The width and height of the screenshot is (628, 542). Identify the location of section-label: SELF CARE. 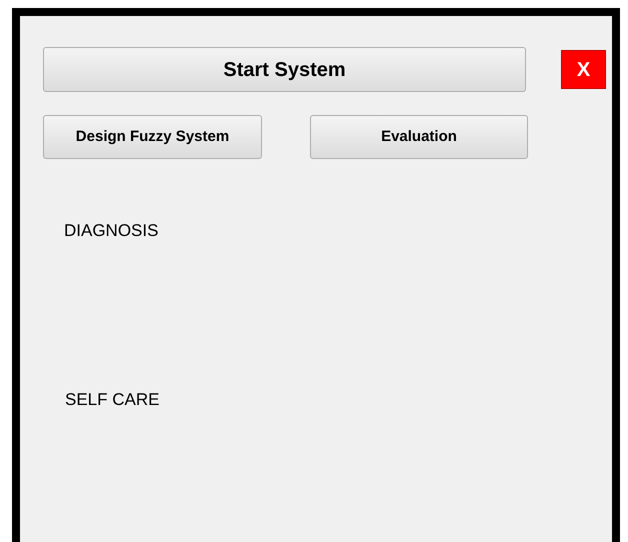
(112, 400).